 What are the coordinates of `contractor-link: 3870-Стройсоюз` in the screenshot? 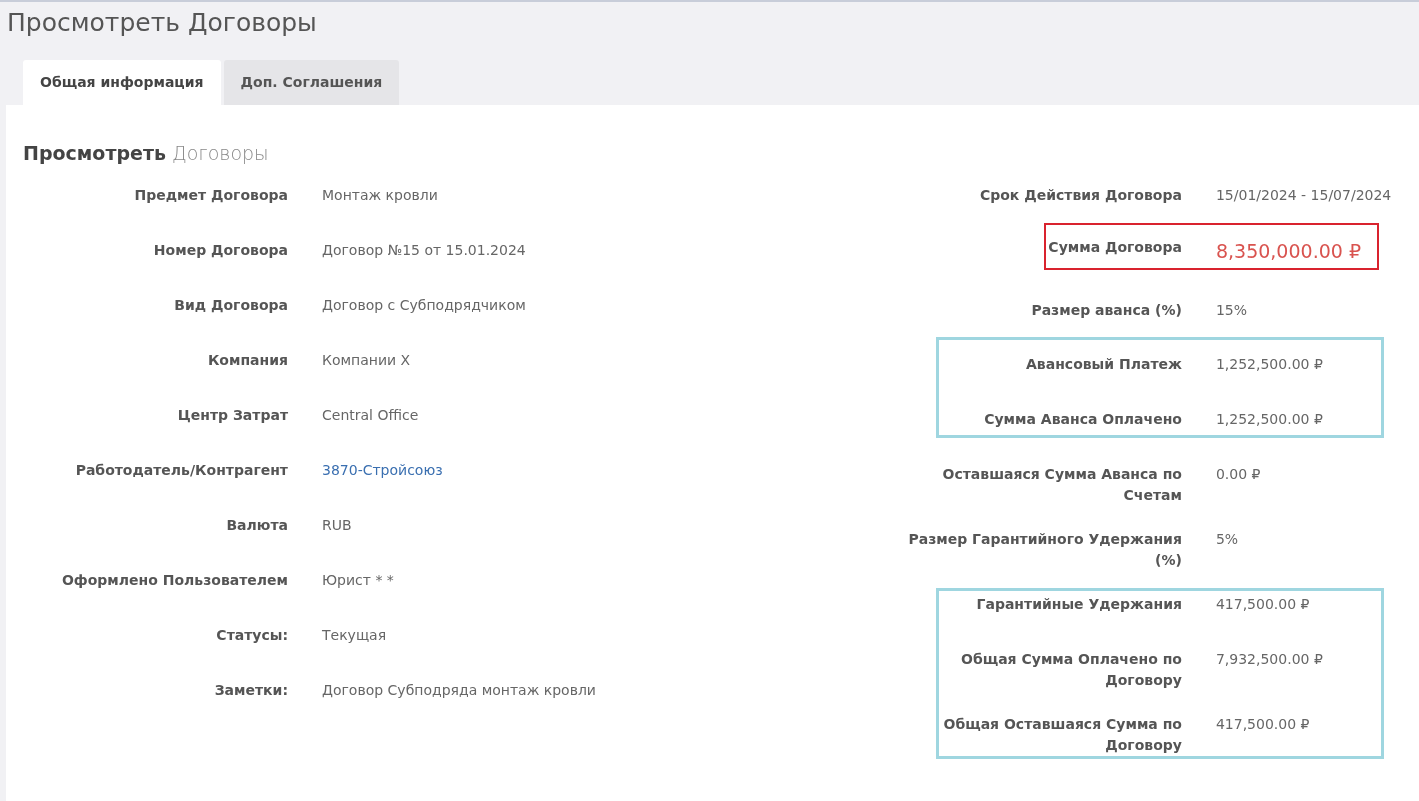 It's located at (382, 469).